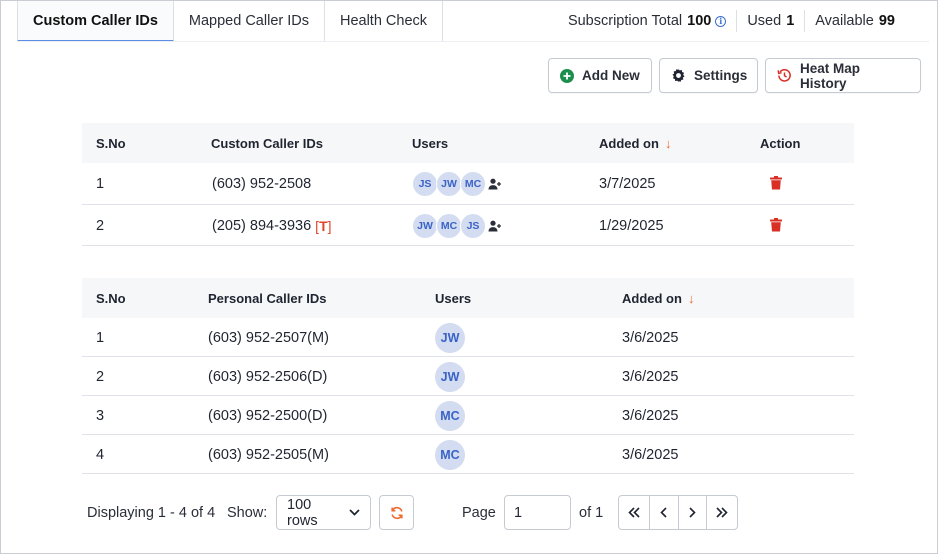 The image size is (938, 554). I want to click on refresh-button, so click(396, 512).